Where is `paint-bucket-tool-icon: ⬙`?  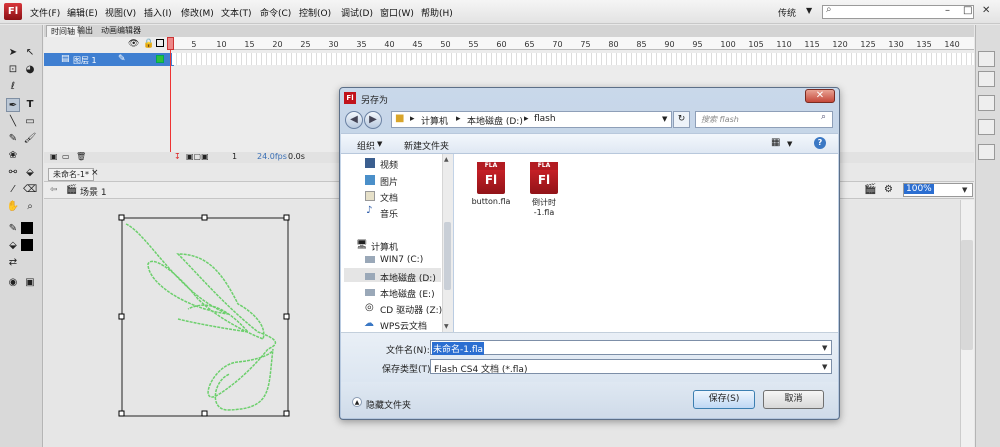 paint-bucket-tool-icon: ⬙ is located at coordinates (30, 173).